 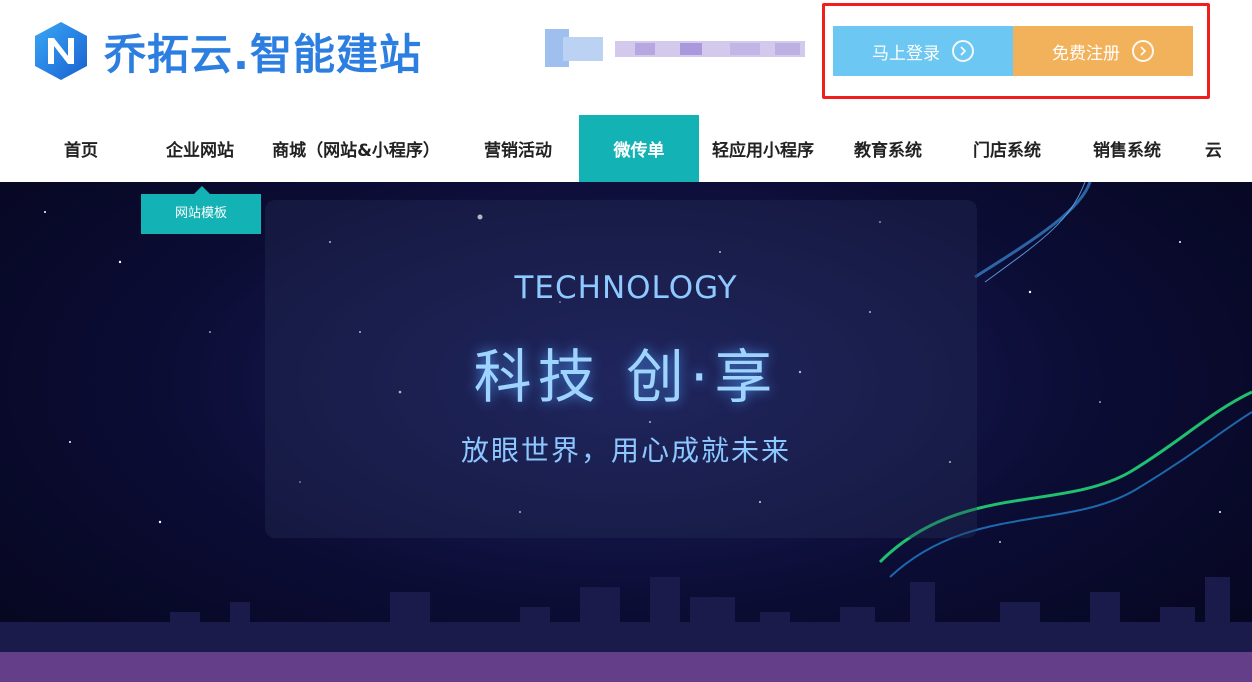 What do you see at coordinates (356, 148) in the screenshot?
I see `nav-item-mall: 商城（网站&小程序）` at bounding box center [356, 148].